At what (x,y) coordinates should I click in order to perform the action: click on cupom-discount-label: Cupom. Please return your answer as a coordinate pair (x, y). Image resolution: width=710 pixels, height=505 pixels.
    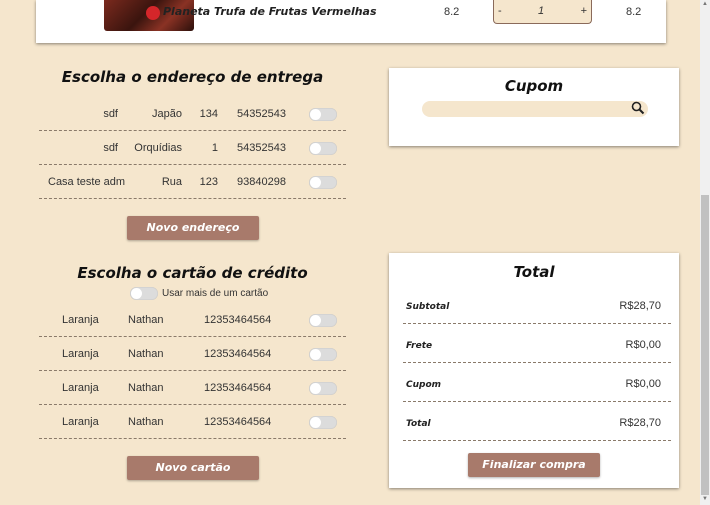
    Looking at the image, I should click on (424, 385).